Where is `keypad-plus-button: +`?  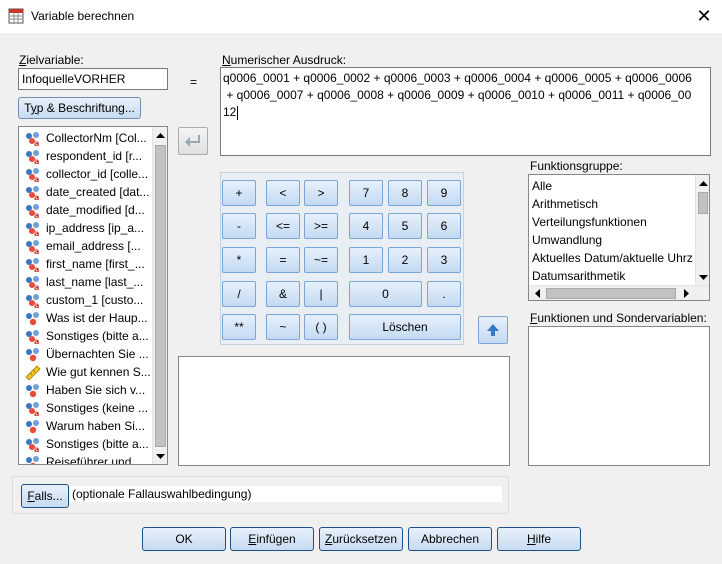
keypad-plus-button: + is located at coordinates (239, 193).